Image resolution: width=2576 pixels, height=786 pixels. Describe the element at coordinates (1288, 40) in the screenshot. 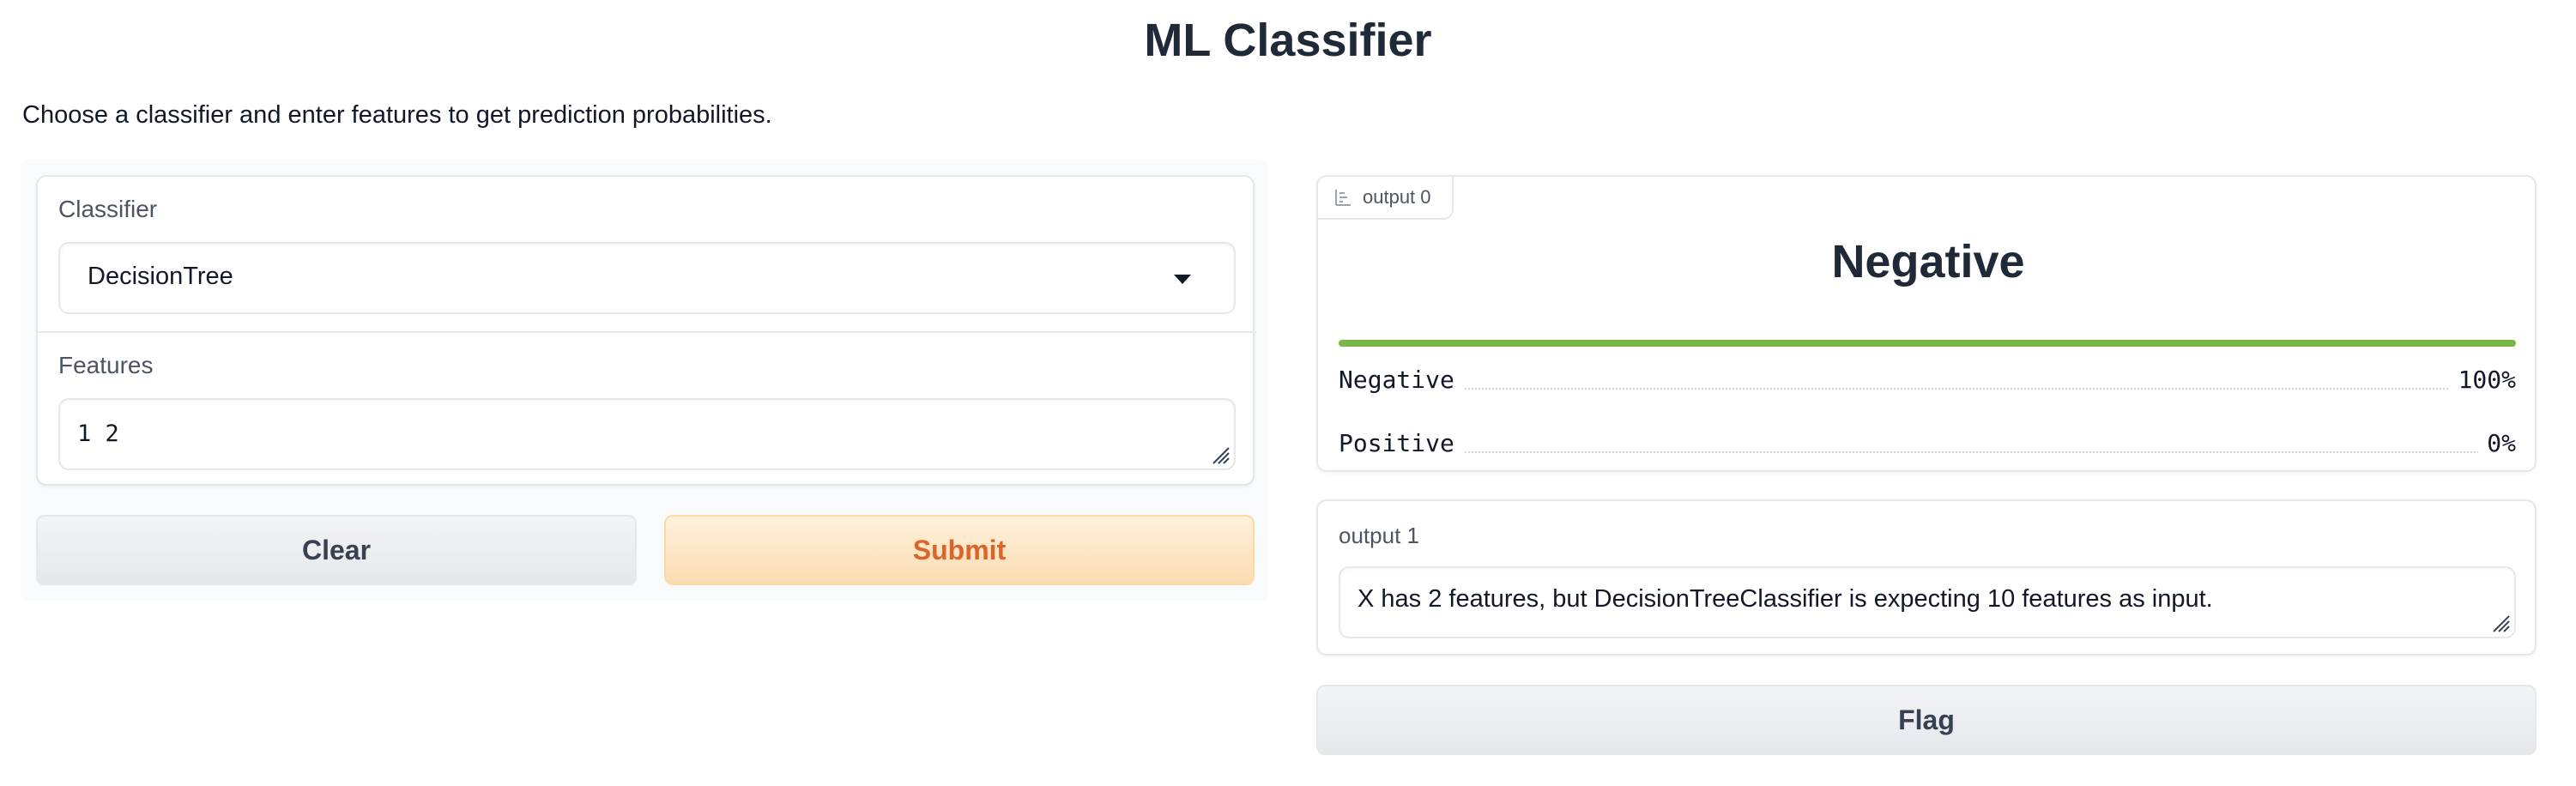

I see `page-title: ML Classifier` at that location.